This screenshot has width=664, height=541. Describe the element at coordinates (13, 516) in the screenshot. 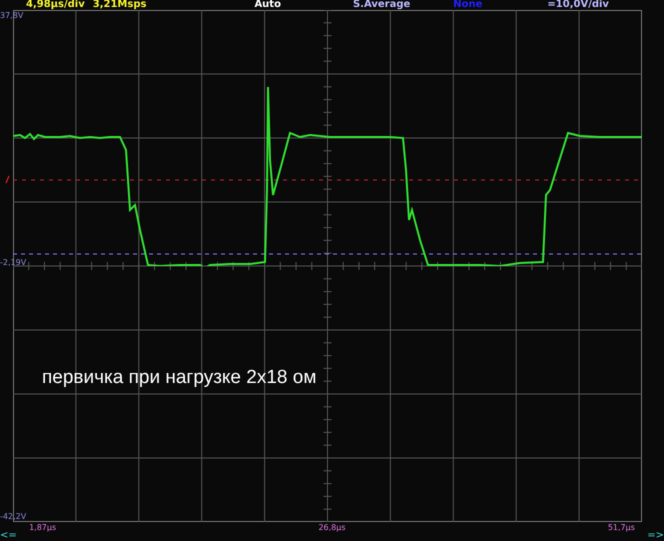

I see `voltage-bottom-label: -42,2V` at that location.